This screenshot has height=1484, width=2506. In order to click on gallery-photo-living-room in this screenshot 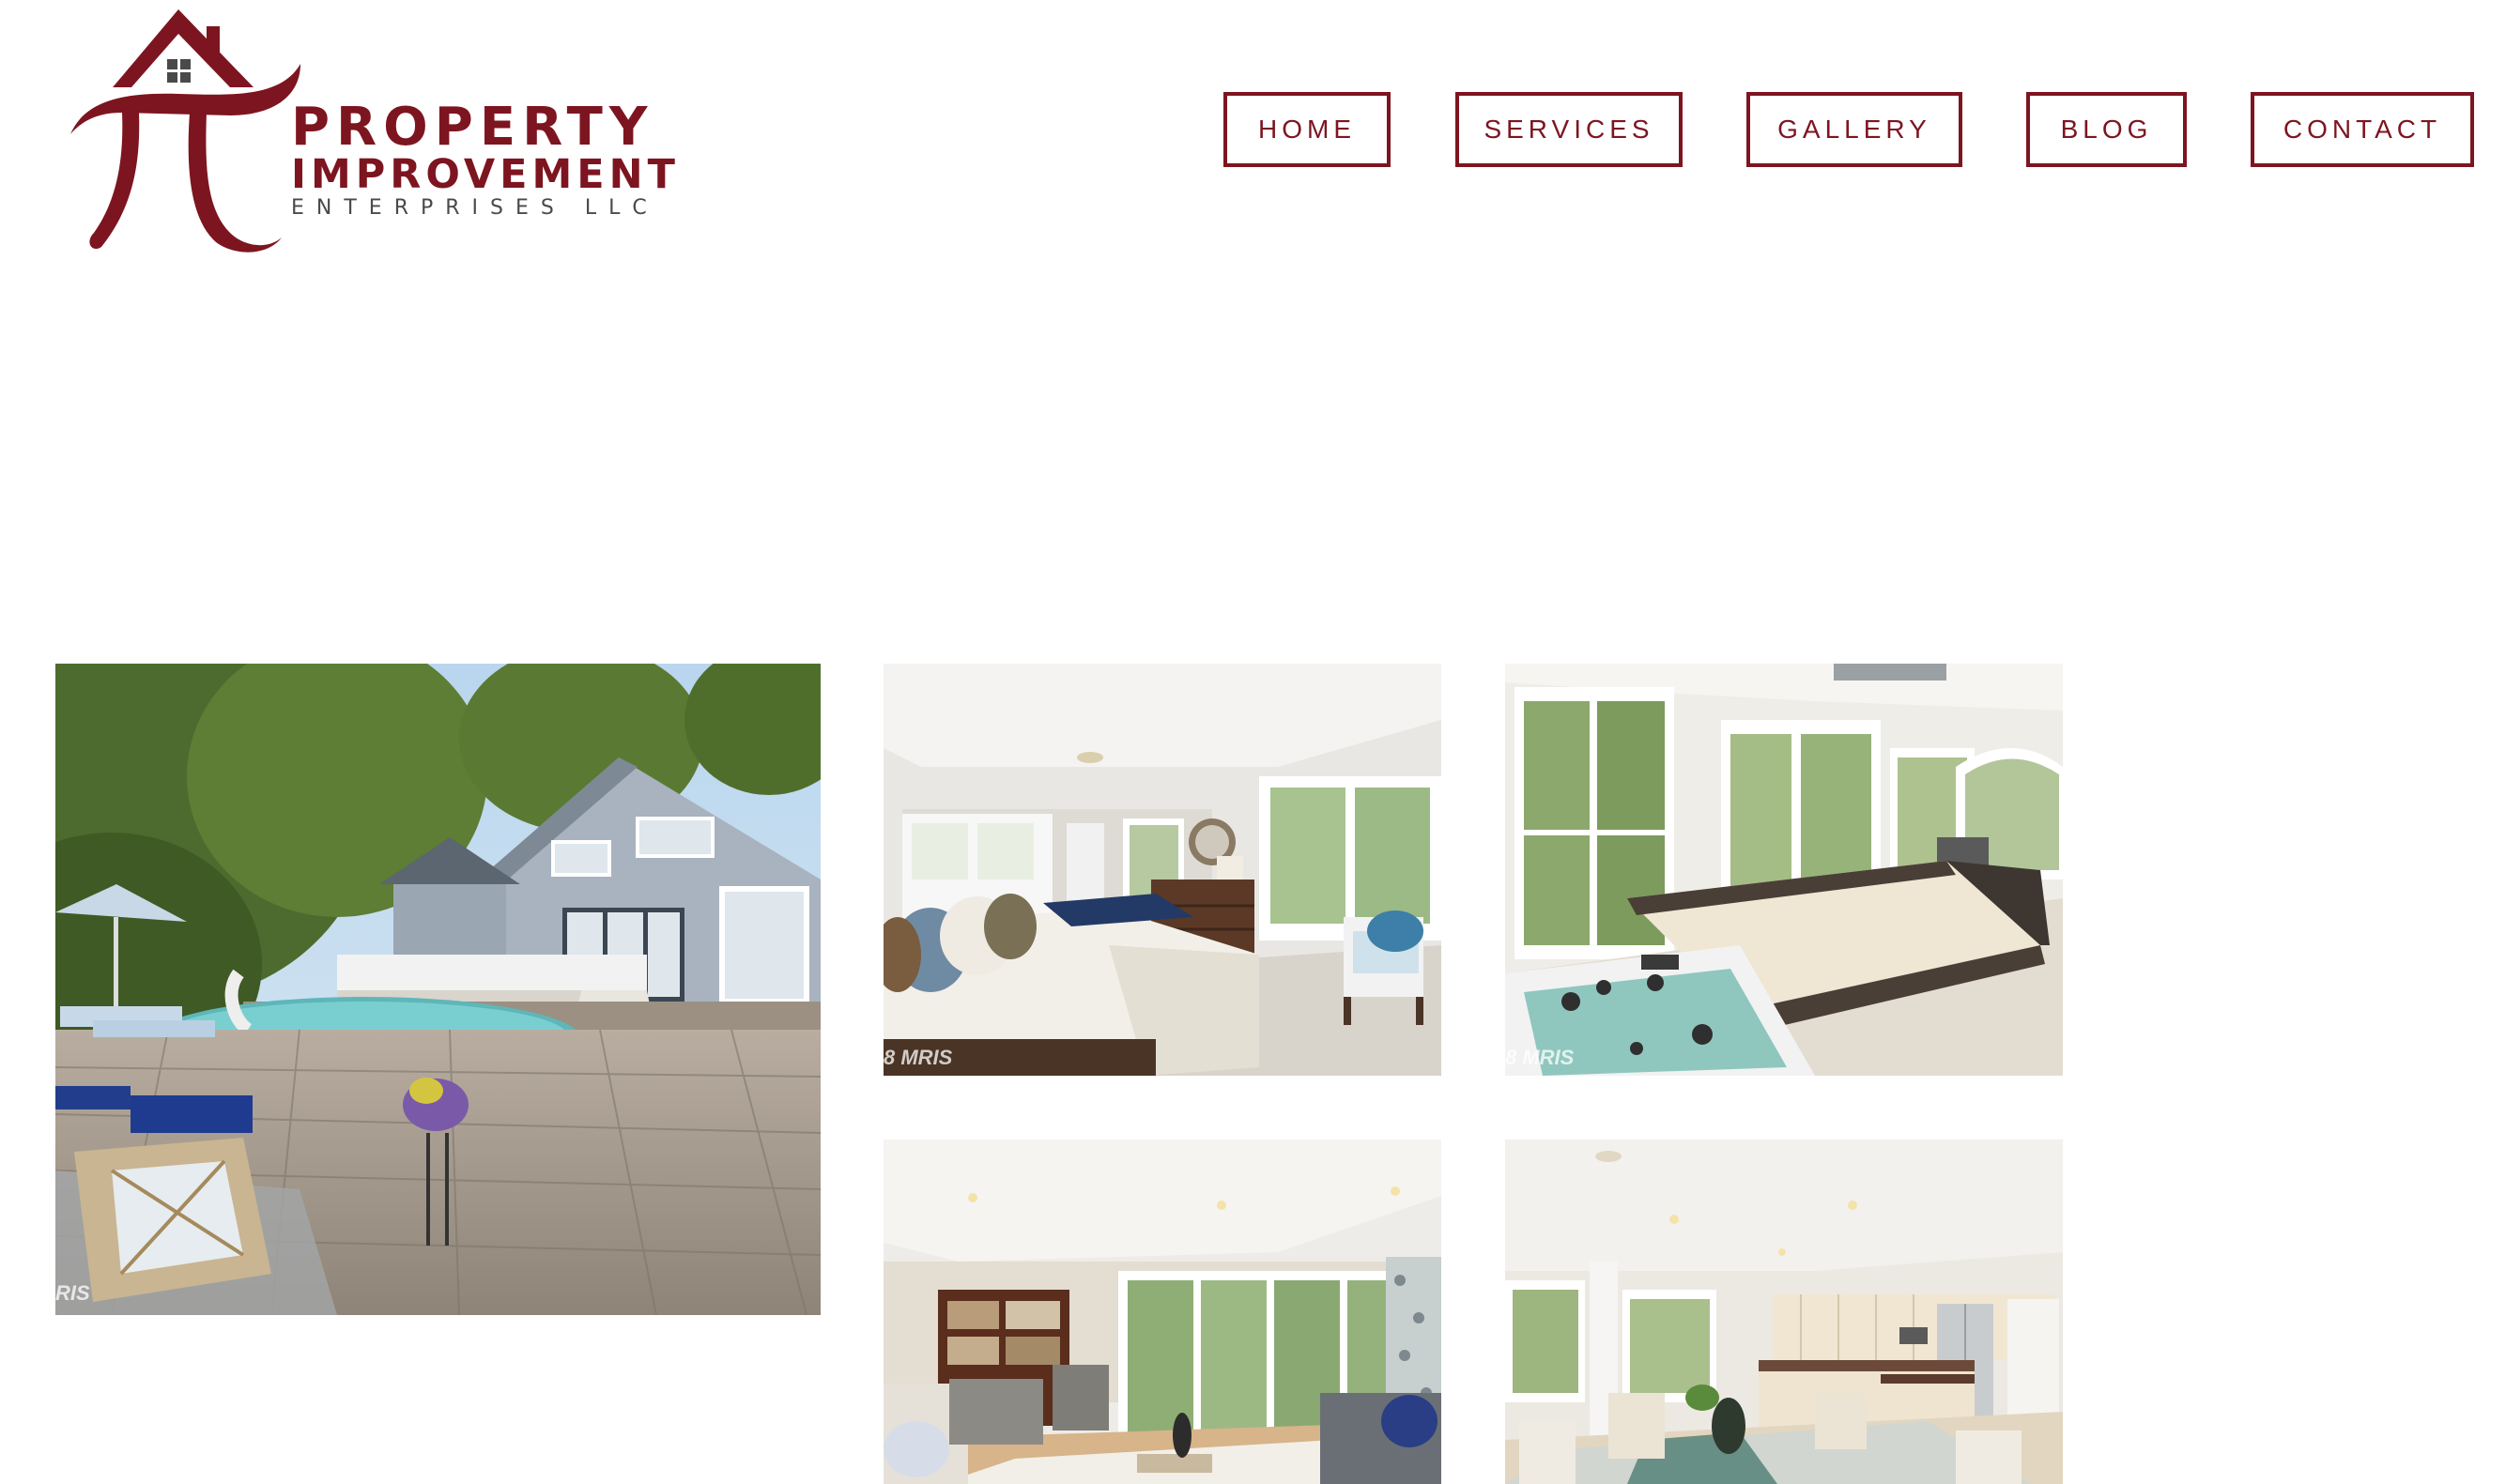, I will do `click(1162, 1312)`.